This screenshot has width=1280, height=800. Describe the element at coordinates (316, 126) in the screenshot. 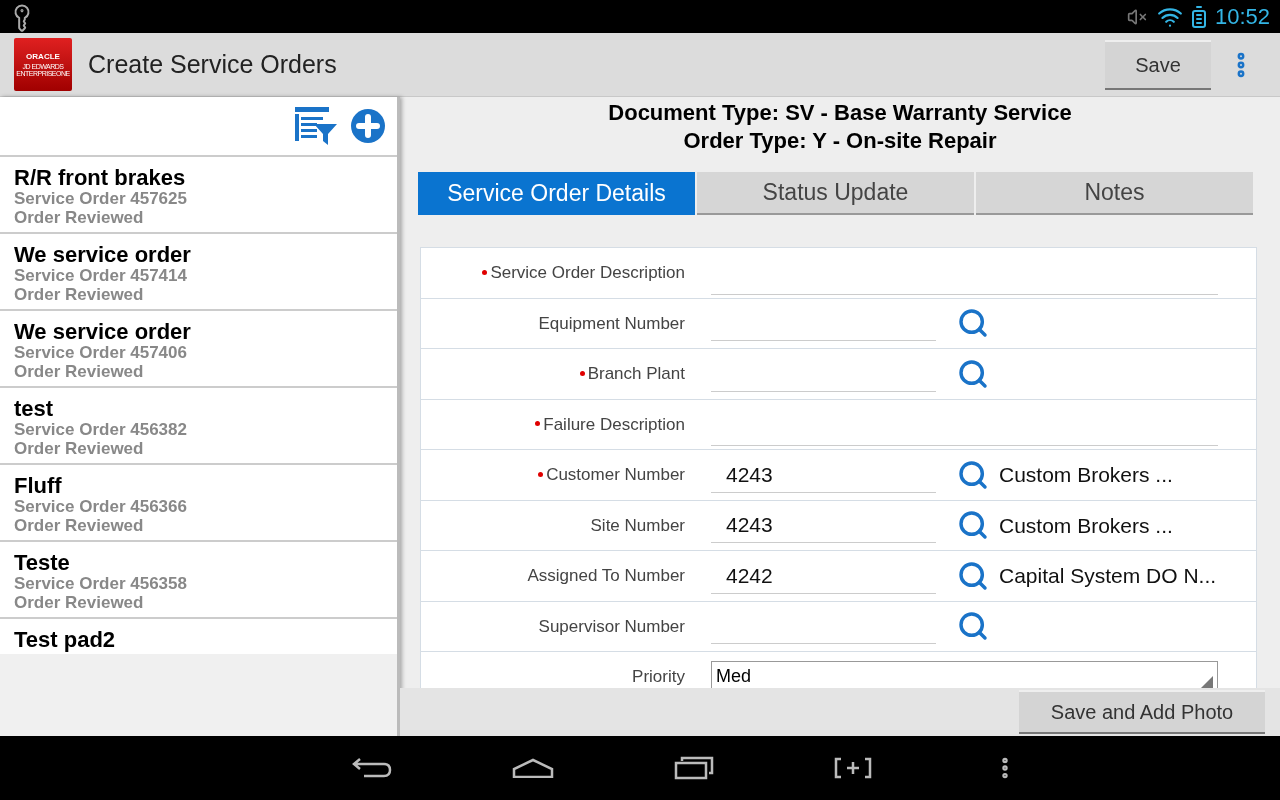

I see `filter-list-icon` at that location.